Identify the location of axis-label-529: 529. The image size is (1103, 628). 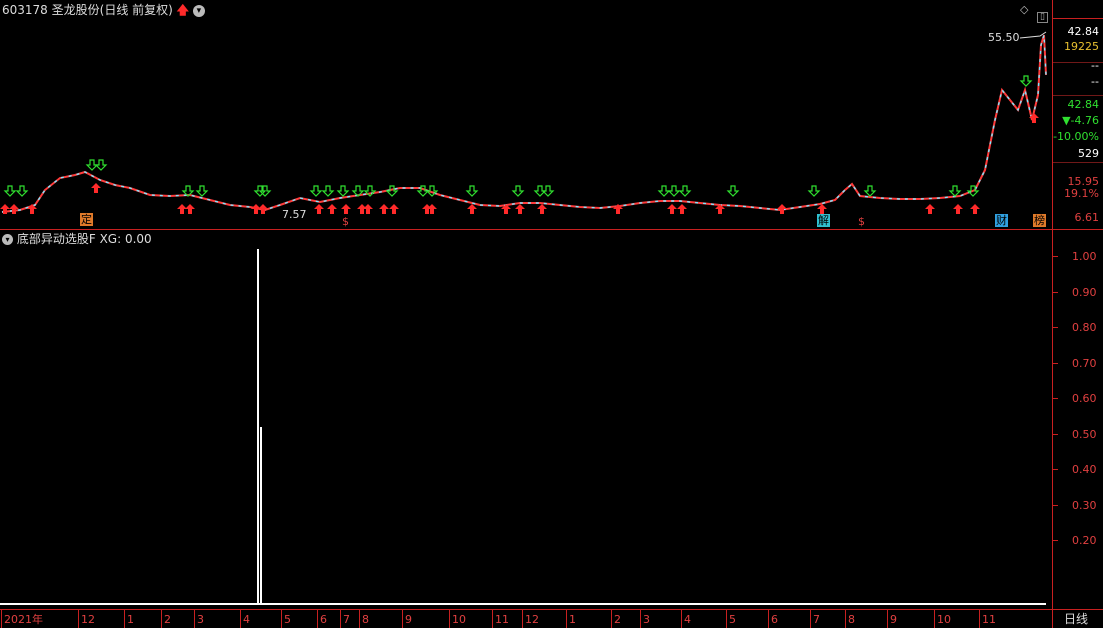
(1088, 153).